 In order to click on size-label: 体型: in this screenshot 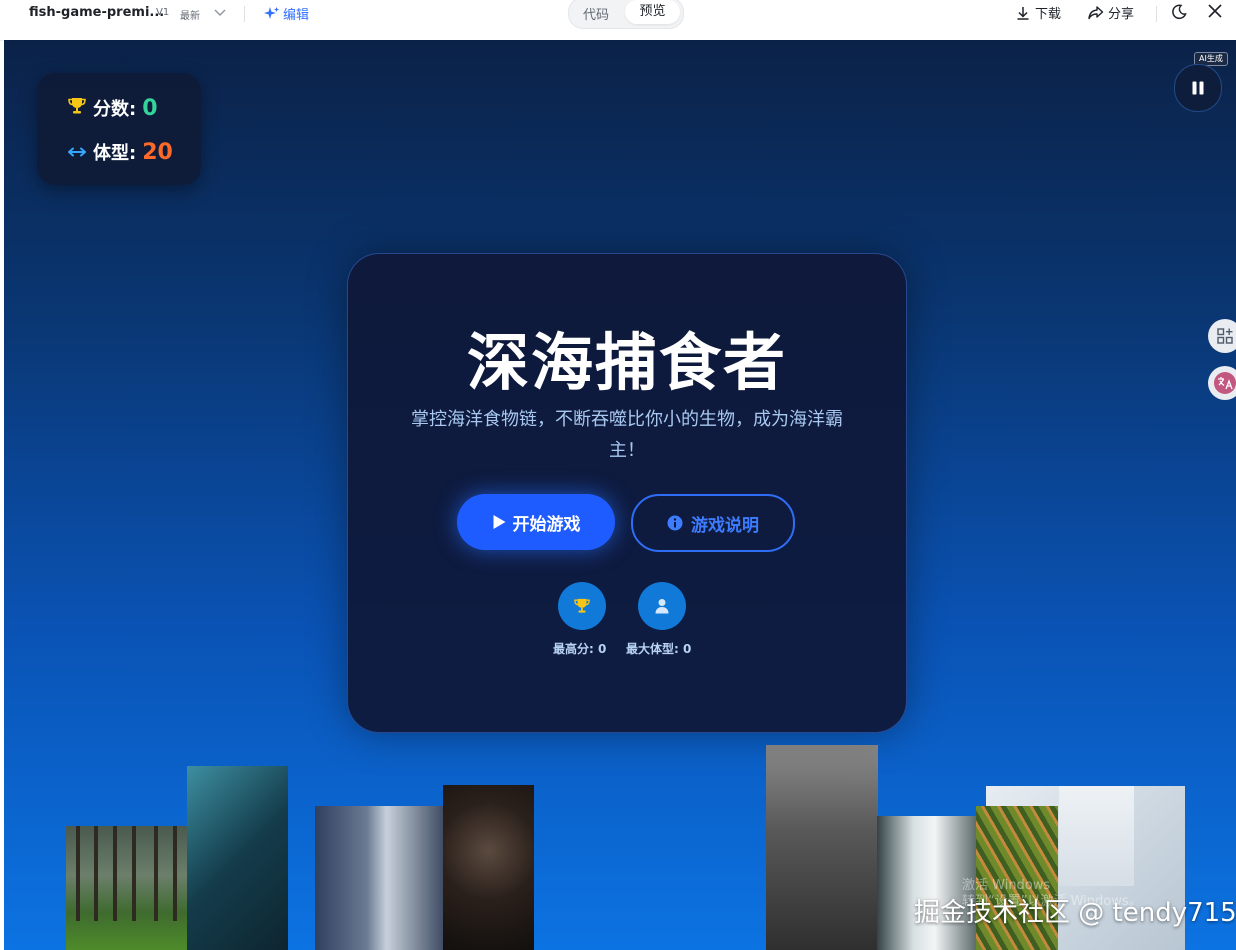, I will do `click(115, 153)`.